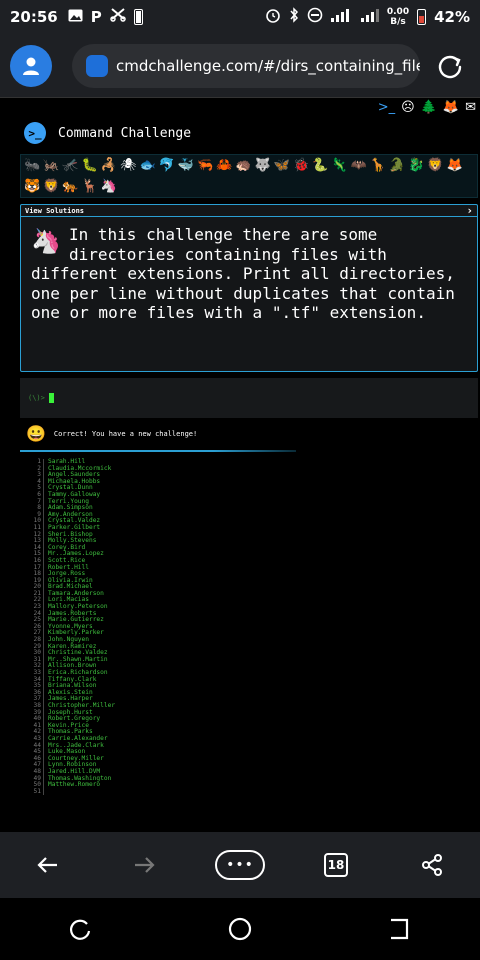 This screenshot has height=960, width=480. What do you see at coordinates (46, 241) in the screenshot?
I see `unicorn-icon: 🦄` at bounding box center [46, 241].